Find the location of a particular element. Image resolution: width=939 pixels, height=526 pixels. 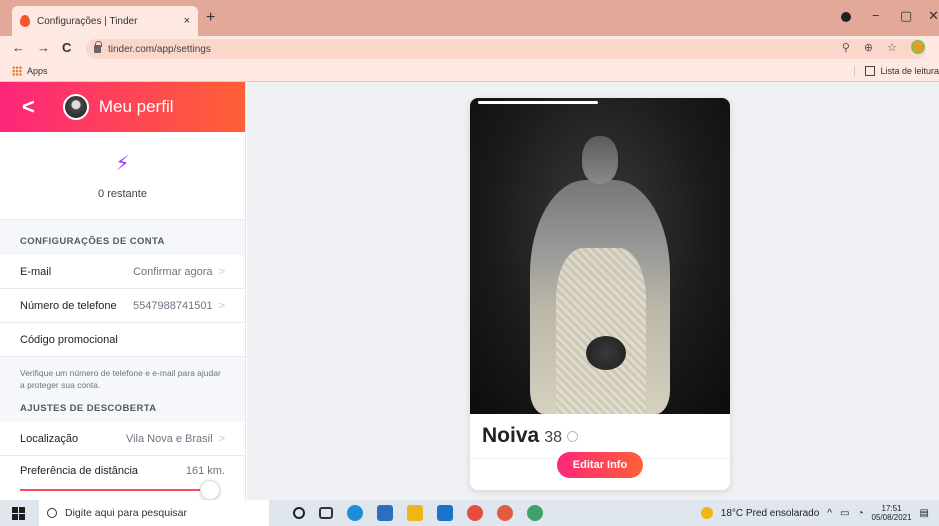

chrome-icon is located at coordinates (475, 513).